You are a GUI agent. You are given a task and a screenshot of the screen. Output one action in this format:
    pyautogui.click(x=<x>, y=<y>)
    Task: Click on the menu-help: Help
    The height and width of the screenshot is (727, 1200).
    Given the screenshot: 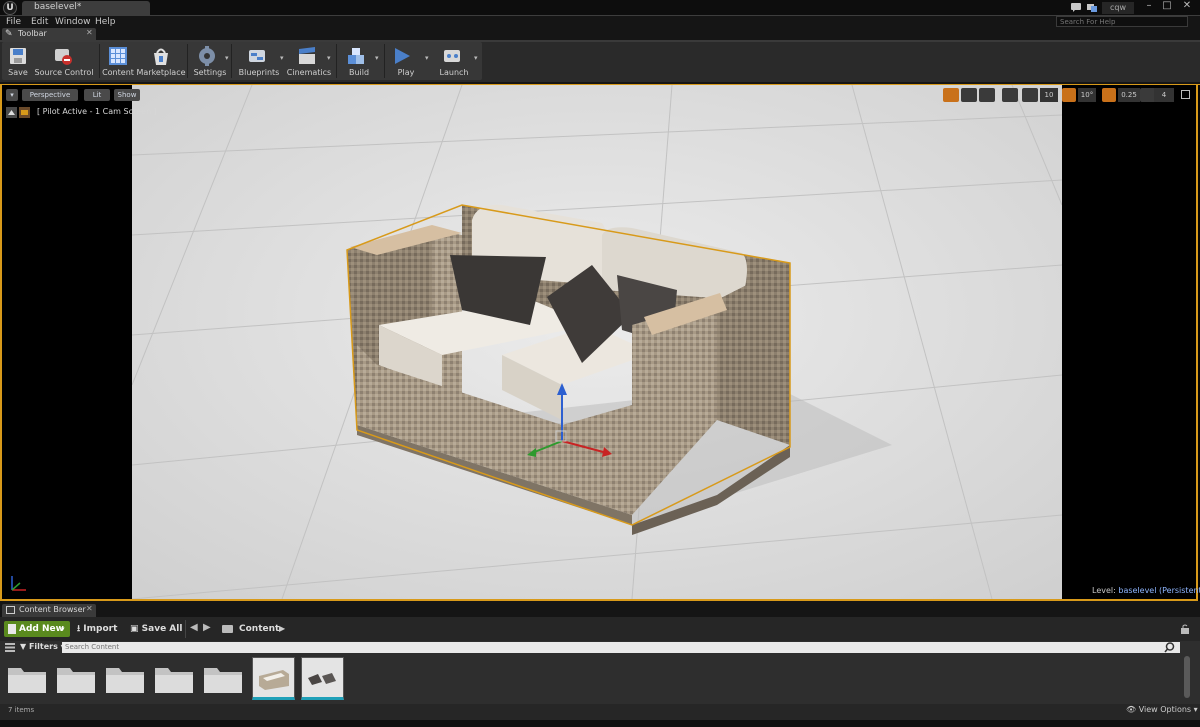 What is the action you would take?
    pyautogui.click(x=105, y=22)
    